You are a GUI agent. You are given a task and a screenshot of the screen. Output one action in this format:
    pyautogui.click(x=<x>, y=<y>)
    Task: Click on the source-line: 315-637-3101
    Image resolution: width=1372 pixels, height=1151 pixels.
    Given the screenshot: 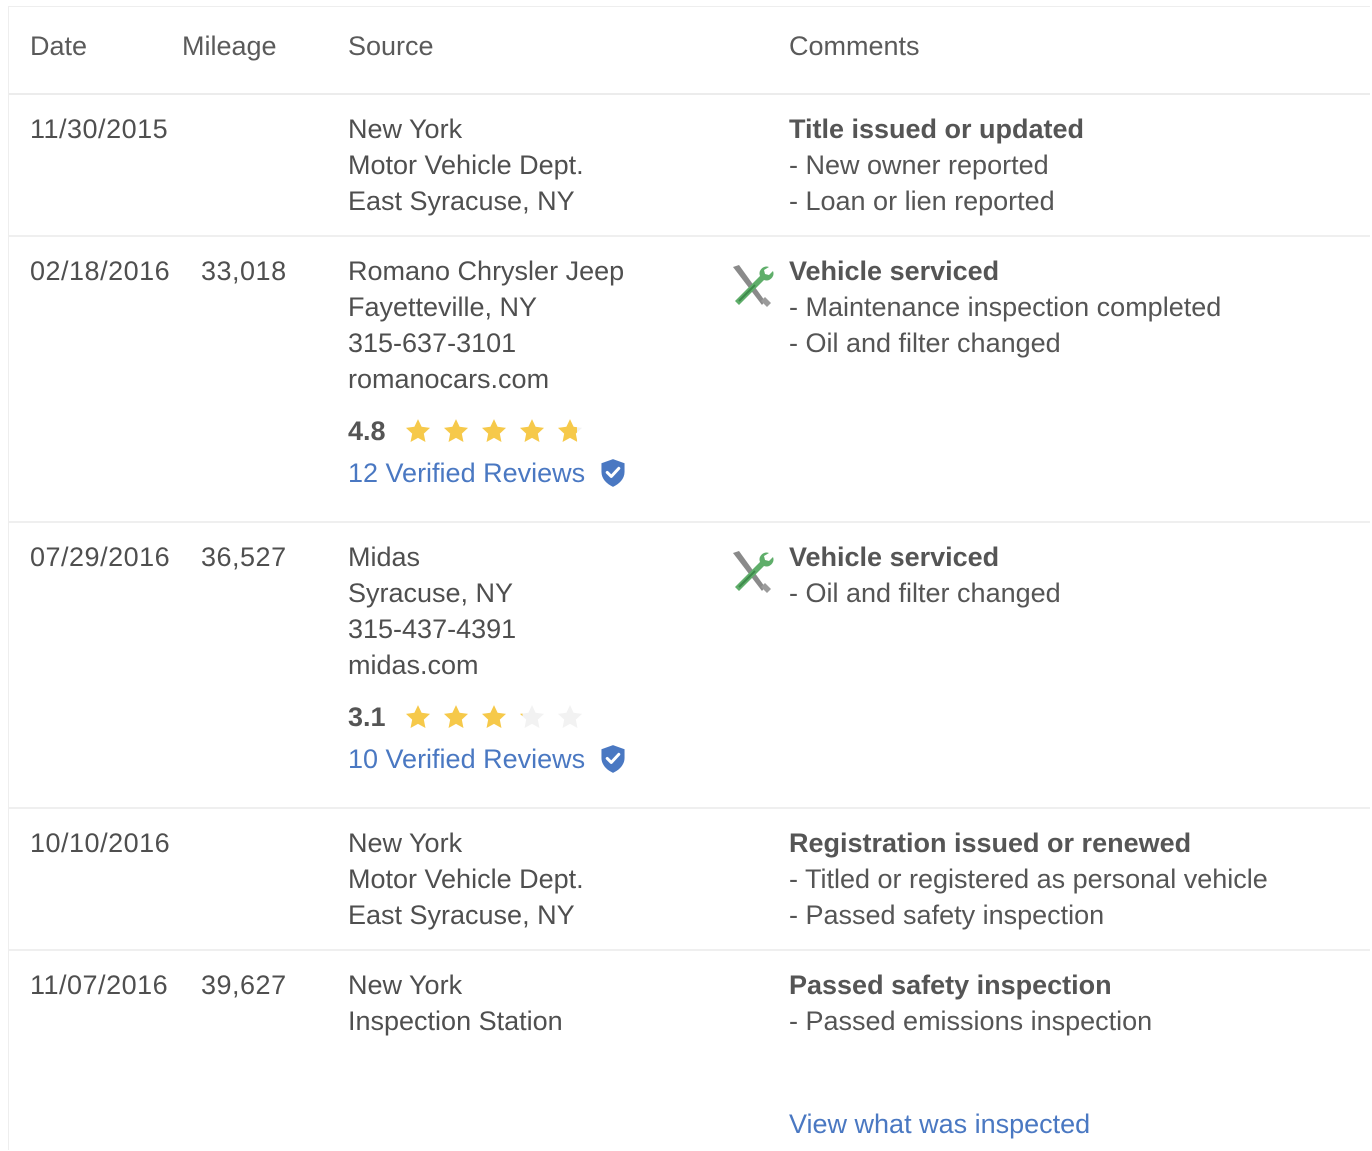 What is the action you would take?
    pyautogui.click(x=432, y=343)
    